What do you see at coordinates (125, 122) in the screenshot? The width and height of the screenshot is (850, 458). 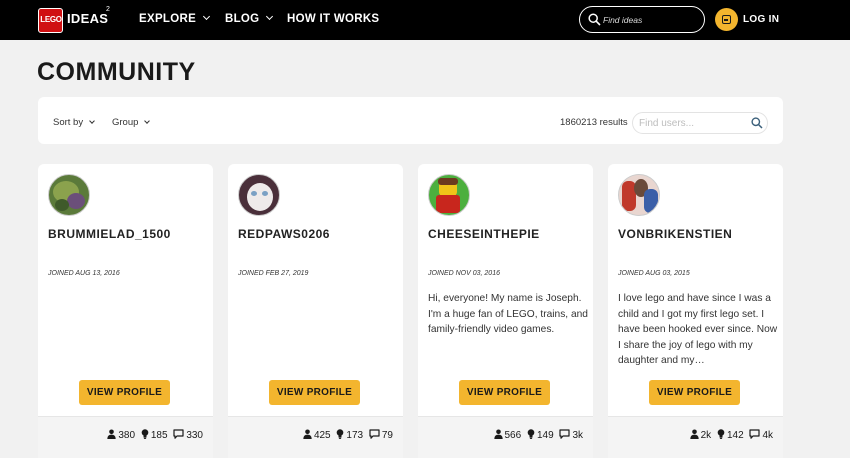 I see `group-label: Group` at bounding box center [125, 122].